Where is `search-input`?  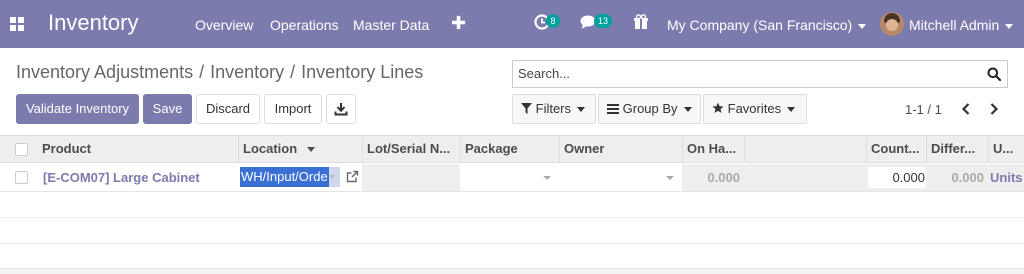 search-input is located at coordinates (748, 73).